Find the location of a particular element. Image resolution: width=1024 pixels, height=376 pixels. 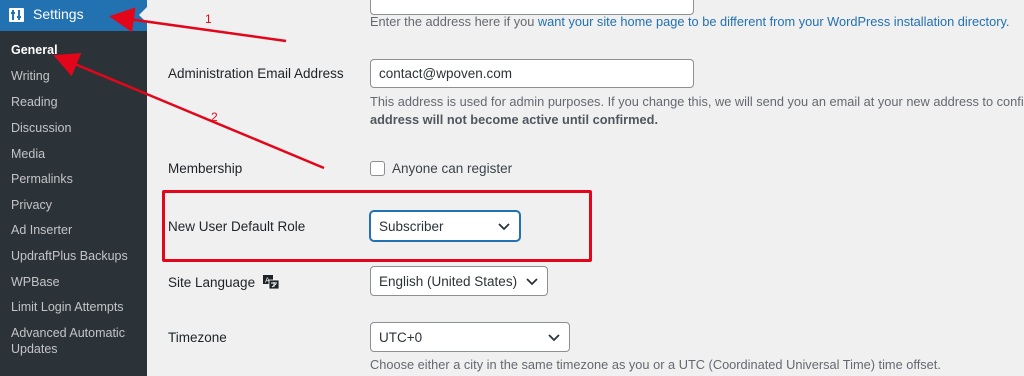

sidebar-settings-menu: Settings is located at coordinates (73, 15).